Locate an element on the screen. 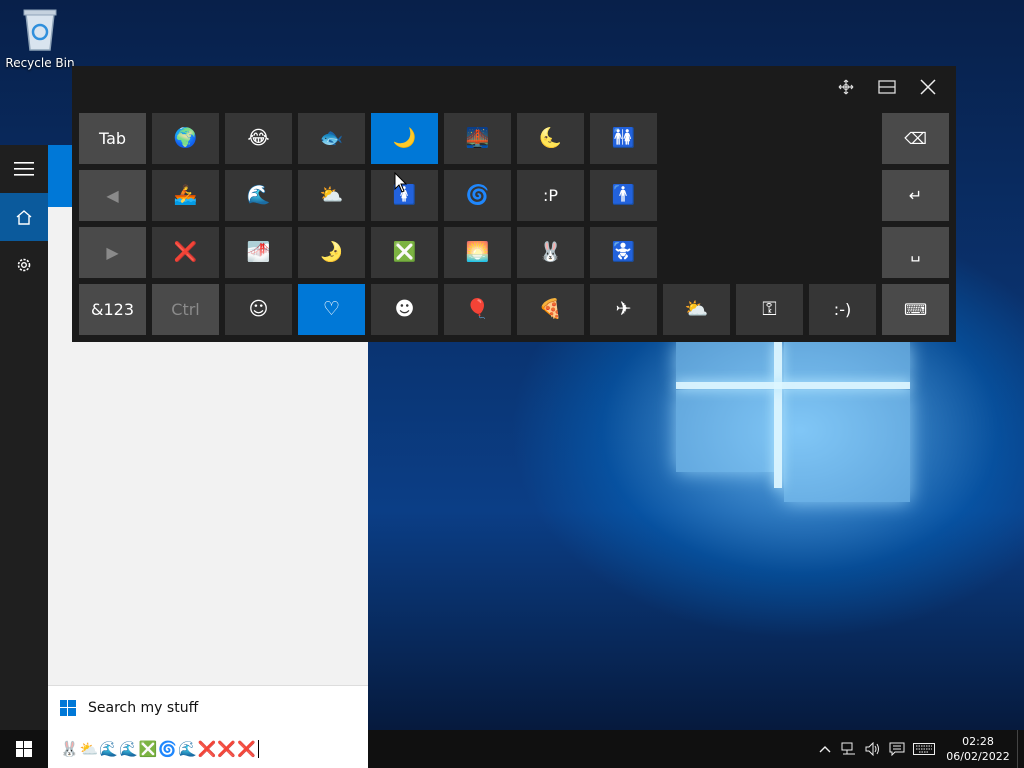 The width and height of the screenshot is (1024, 768). emoji-baby-symbol: 🚼 is located at coordinates (623, 252).